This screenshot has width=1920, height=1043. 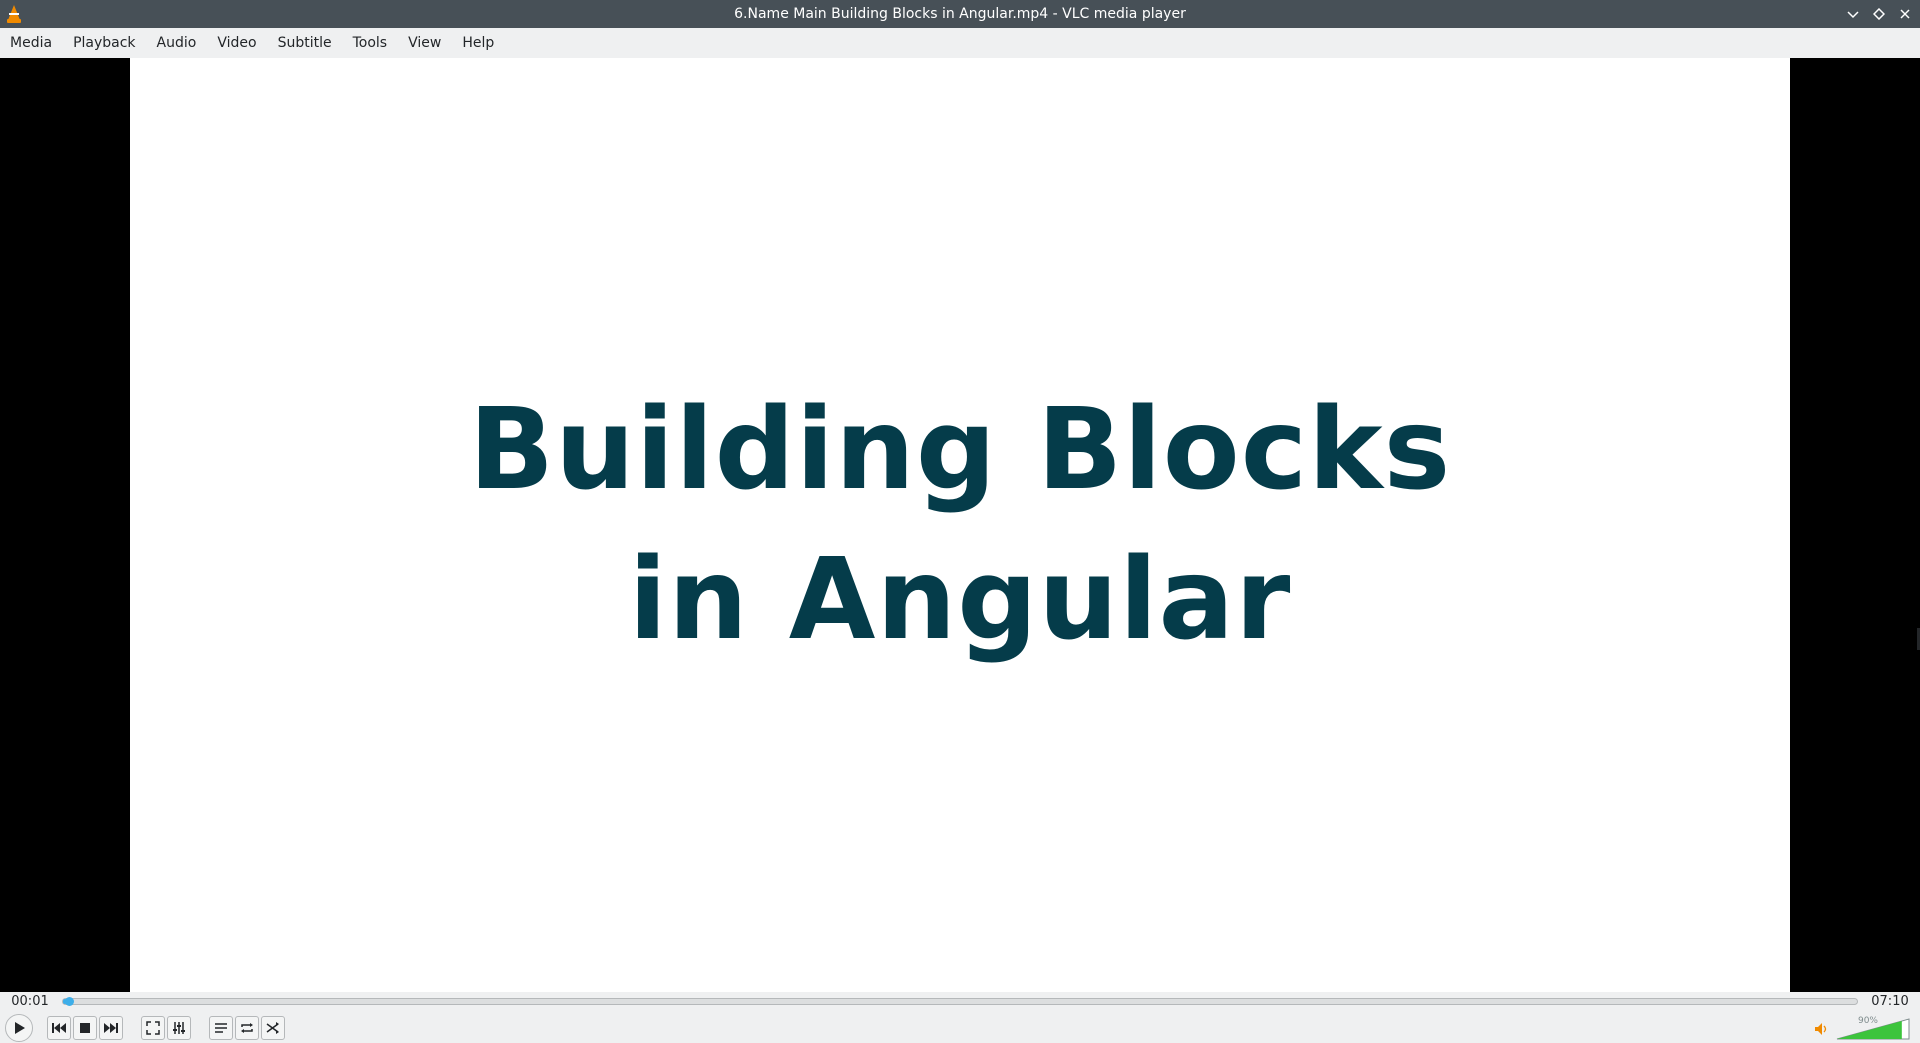 I want to click on menu-subtitle: Subtitle, so click(x=305, y=43).